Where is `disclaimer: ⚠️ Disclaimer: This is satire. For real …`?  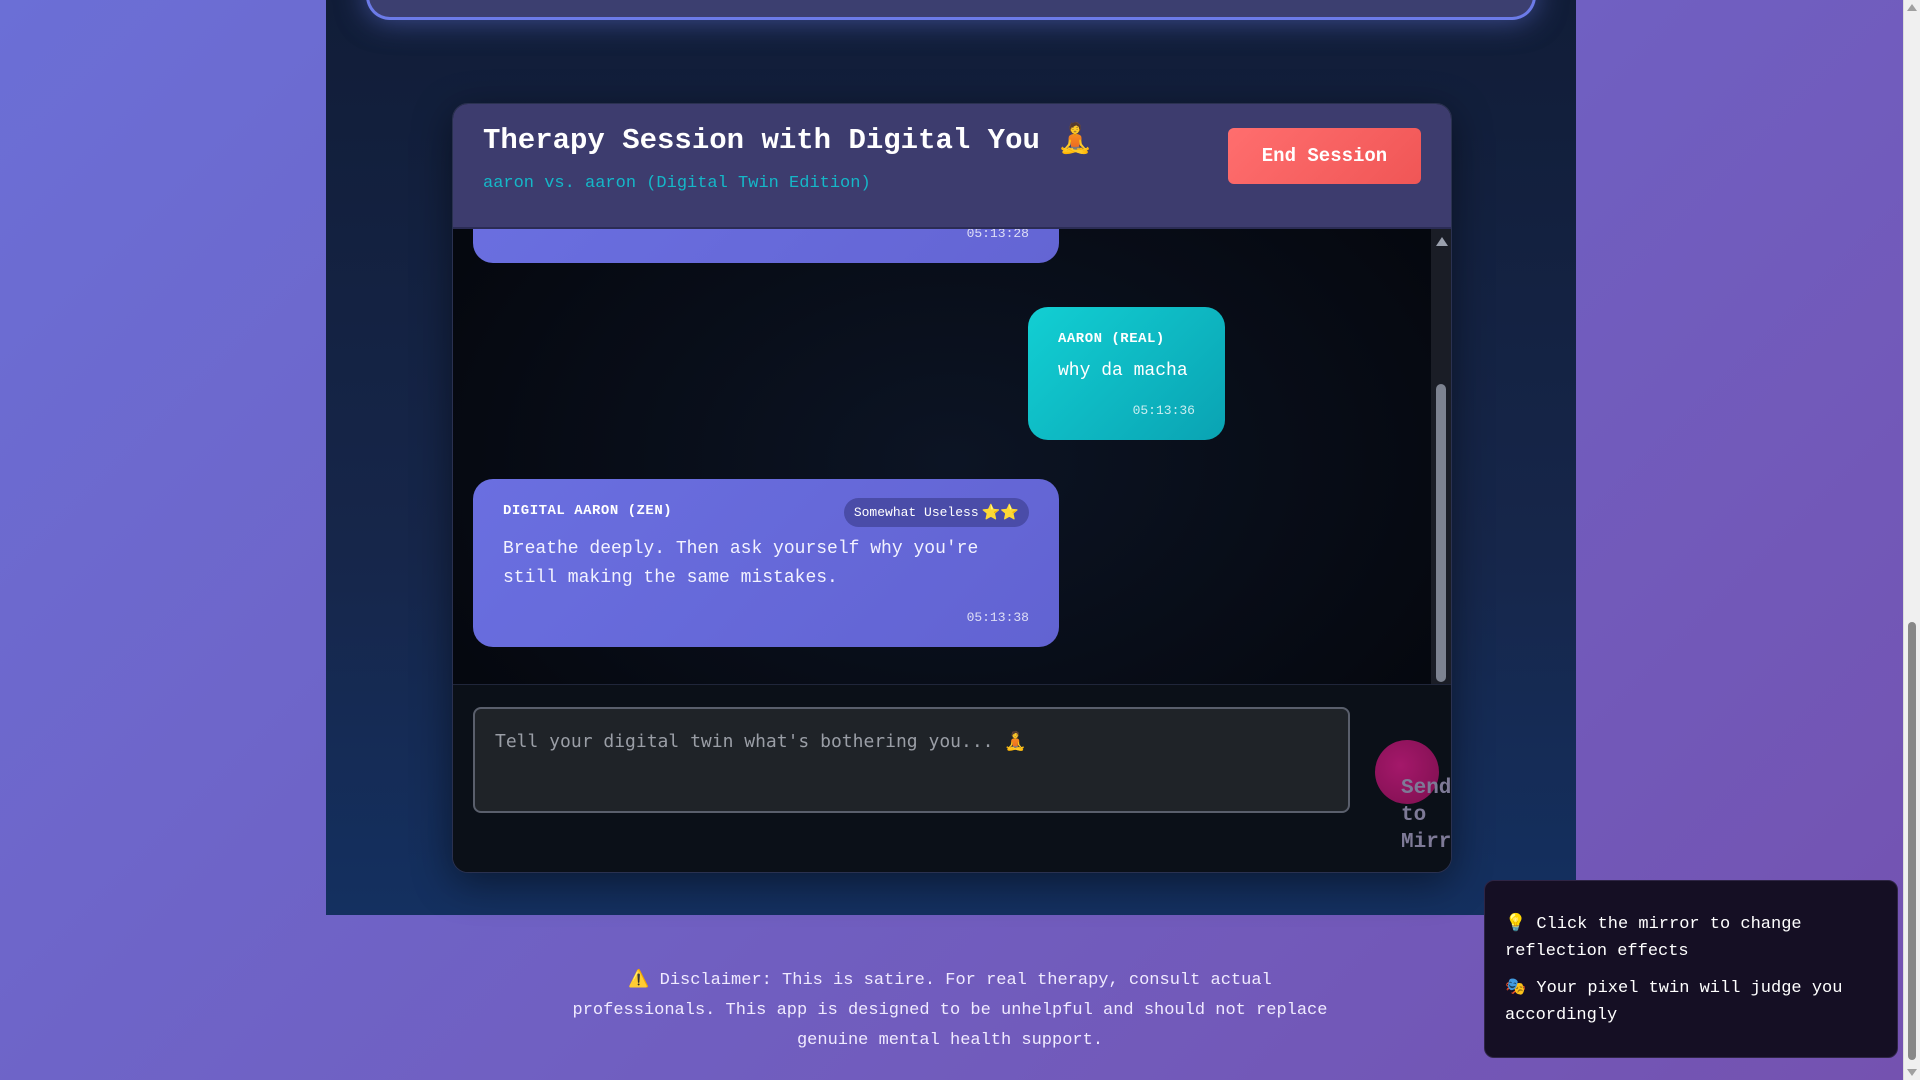 disclaimer: ⚠️ Disclaimer: This is satire. For real … is located at coordinates (950, 1011).